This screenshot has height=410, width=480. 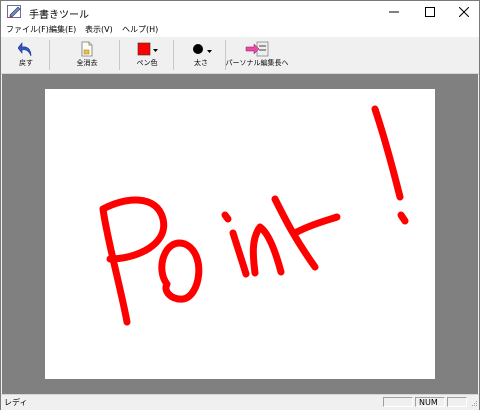 I want to click on pen-color-label: ペン色, so click(x=147, y=63).